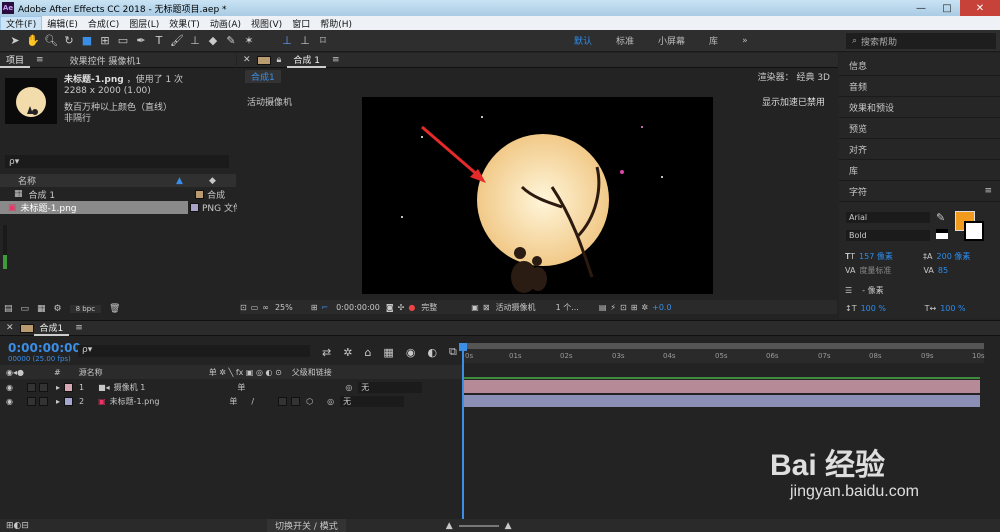 This screenshot has height=532, width=1000. Describe the element at coordinates (661, 307) in the screenshot. I see `exposure-value: +0.0` at that location.